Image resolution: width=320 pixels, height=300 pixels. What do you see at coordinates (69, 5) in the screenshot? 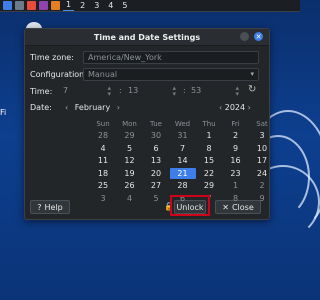
I see `workspace-1: 1` at bounding box center [69, 5].